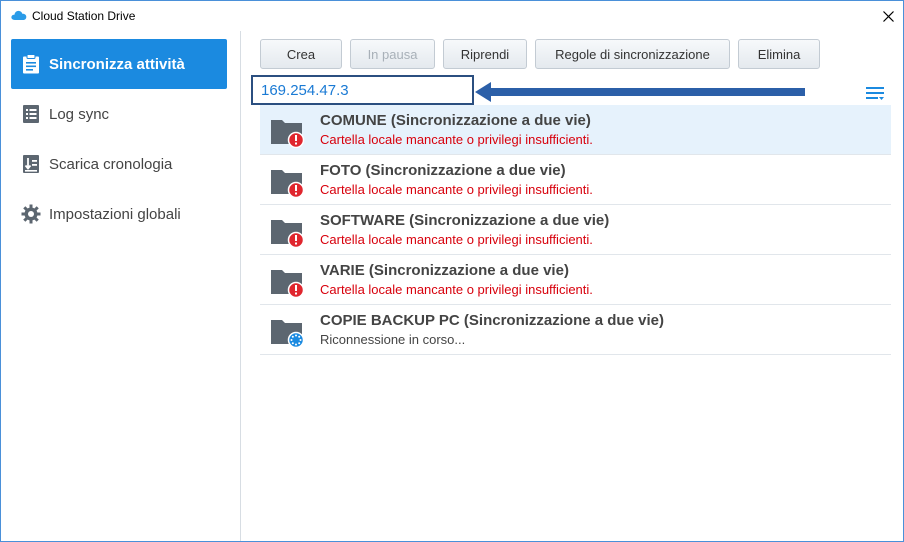 Image resolution: width=904 pixels, height=542 pixels. I want to click on delete-button: Elimina, so click(779, 54).